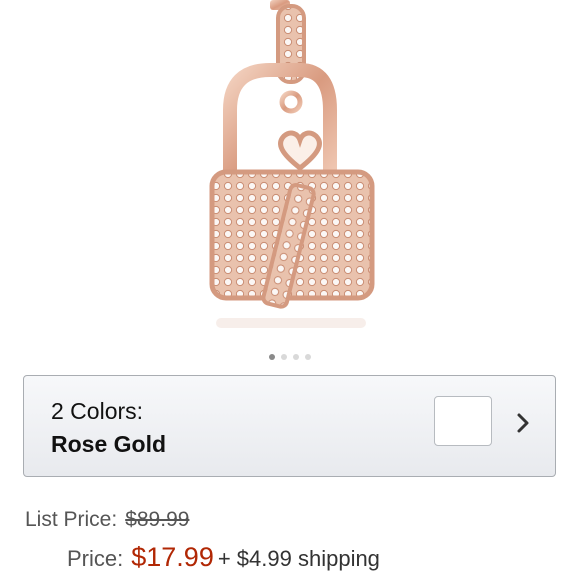 This screenshot has height=580, width=580. What do you see at coordinates (298, 558) in the screenshot?
I see `shipping-cost: + $4.99 shipping` at bounding box center [298, 558].